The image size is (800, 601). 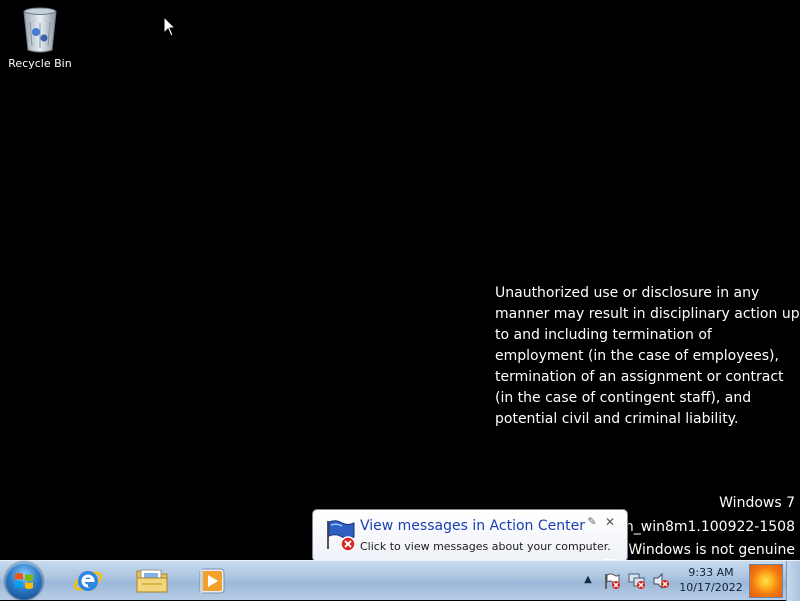 What do you see at coordinates (592, 522) in the screenshot?
I see `notification-options-icon: ✎` at bounding box center [592, 522].